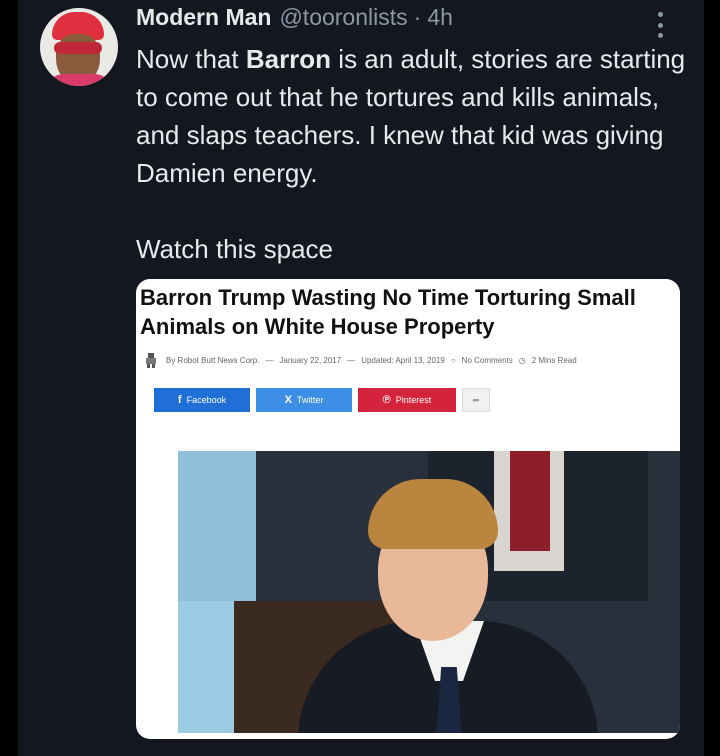 Image resolution: width=720 pixels, height=756 pixels. I want to click on avatar-glasses, so click(78, 48).